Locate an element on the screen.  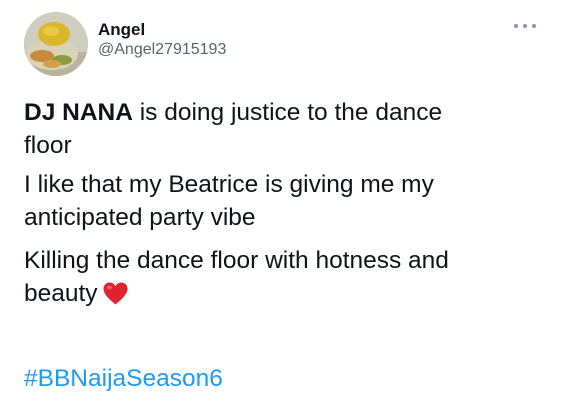
heart-icon is located at coordinates (115, 293).